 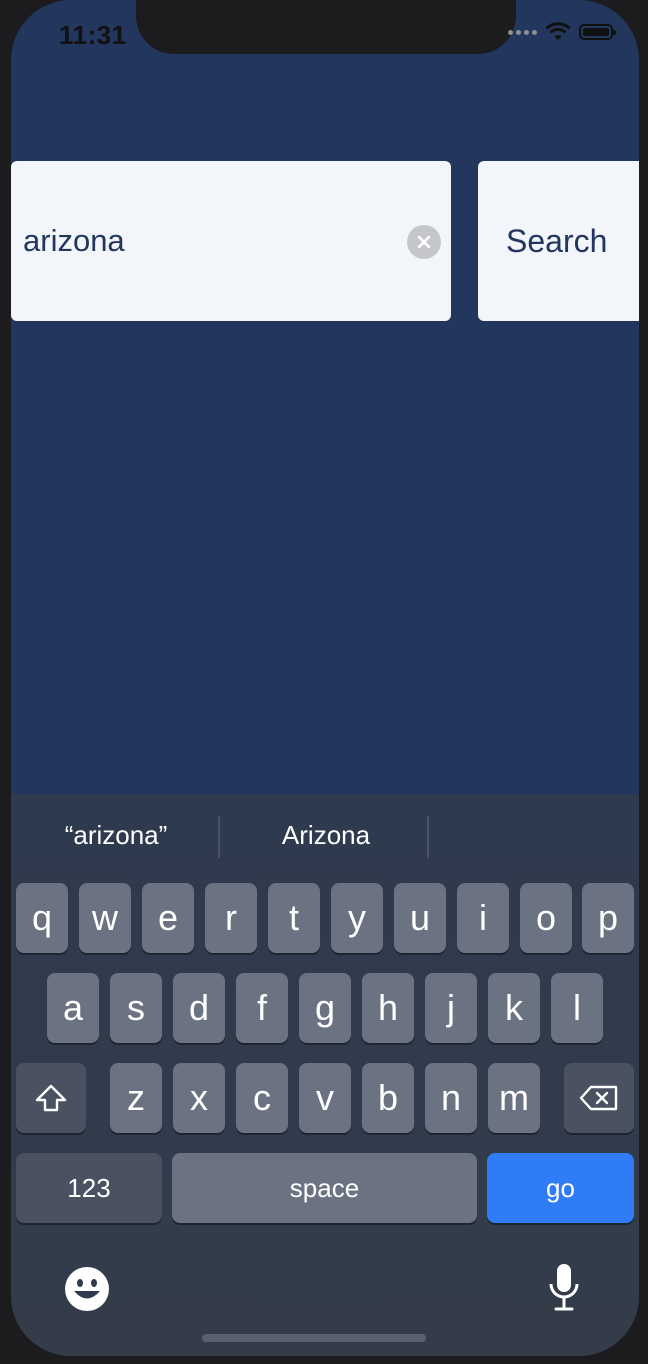 I want to click on status-right, so click(x=562, y=32).